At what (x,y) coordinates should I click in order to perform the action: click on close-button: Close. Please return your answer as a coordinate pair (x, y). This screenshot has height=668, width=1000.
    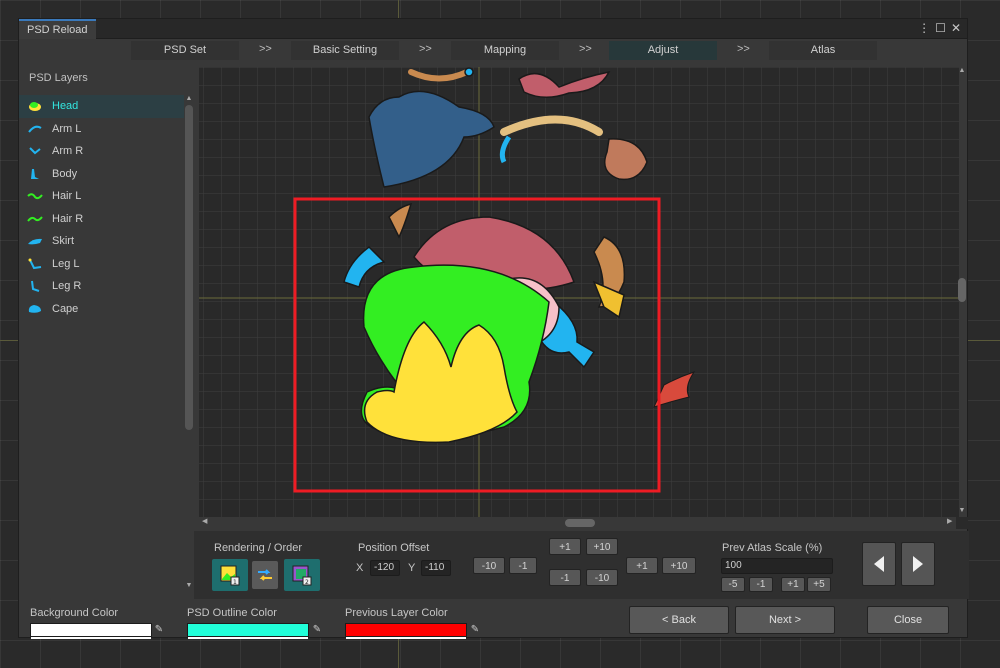
    Looking at the image, I should click on (908, 620).